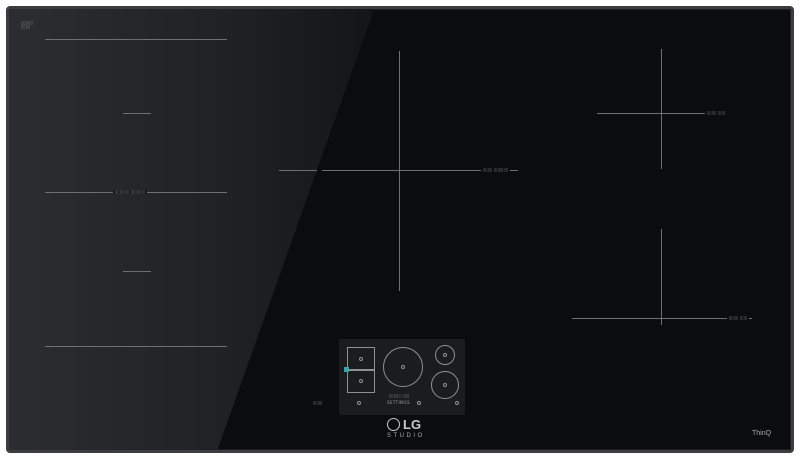  I want to click on left-bottom-divider, so click(136, 346).